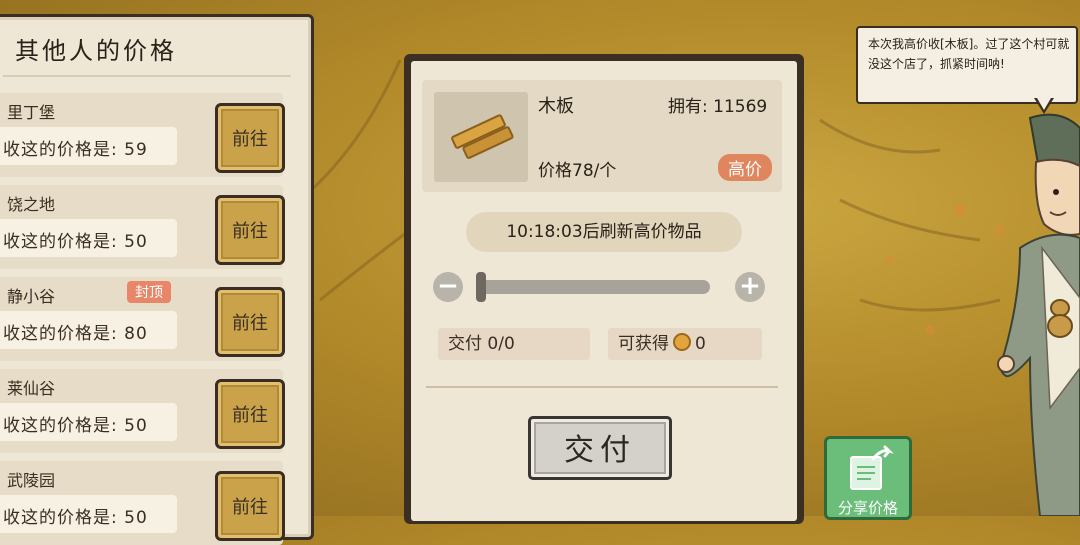 The width and height of the screenshot is (1080, 545). What do you see at coordinates (867, 508) in the screenshot?
I see `share-label: 分享价格` at bounding box center [867, 508].